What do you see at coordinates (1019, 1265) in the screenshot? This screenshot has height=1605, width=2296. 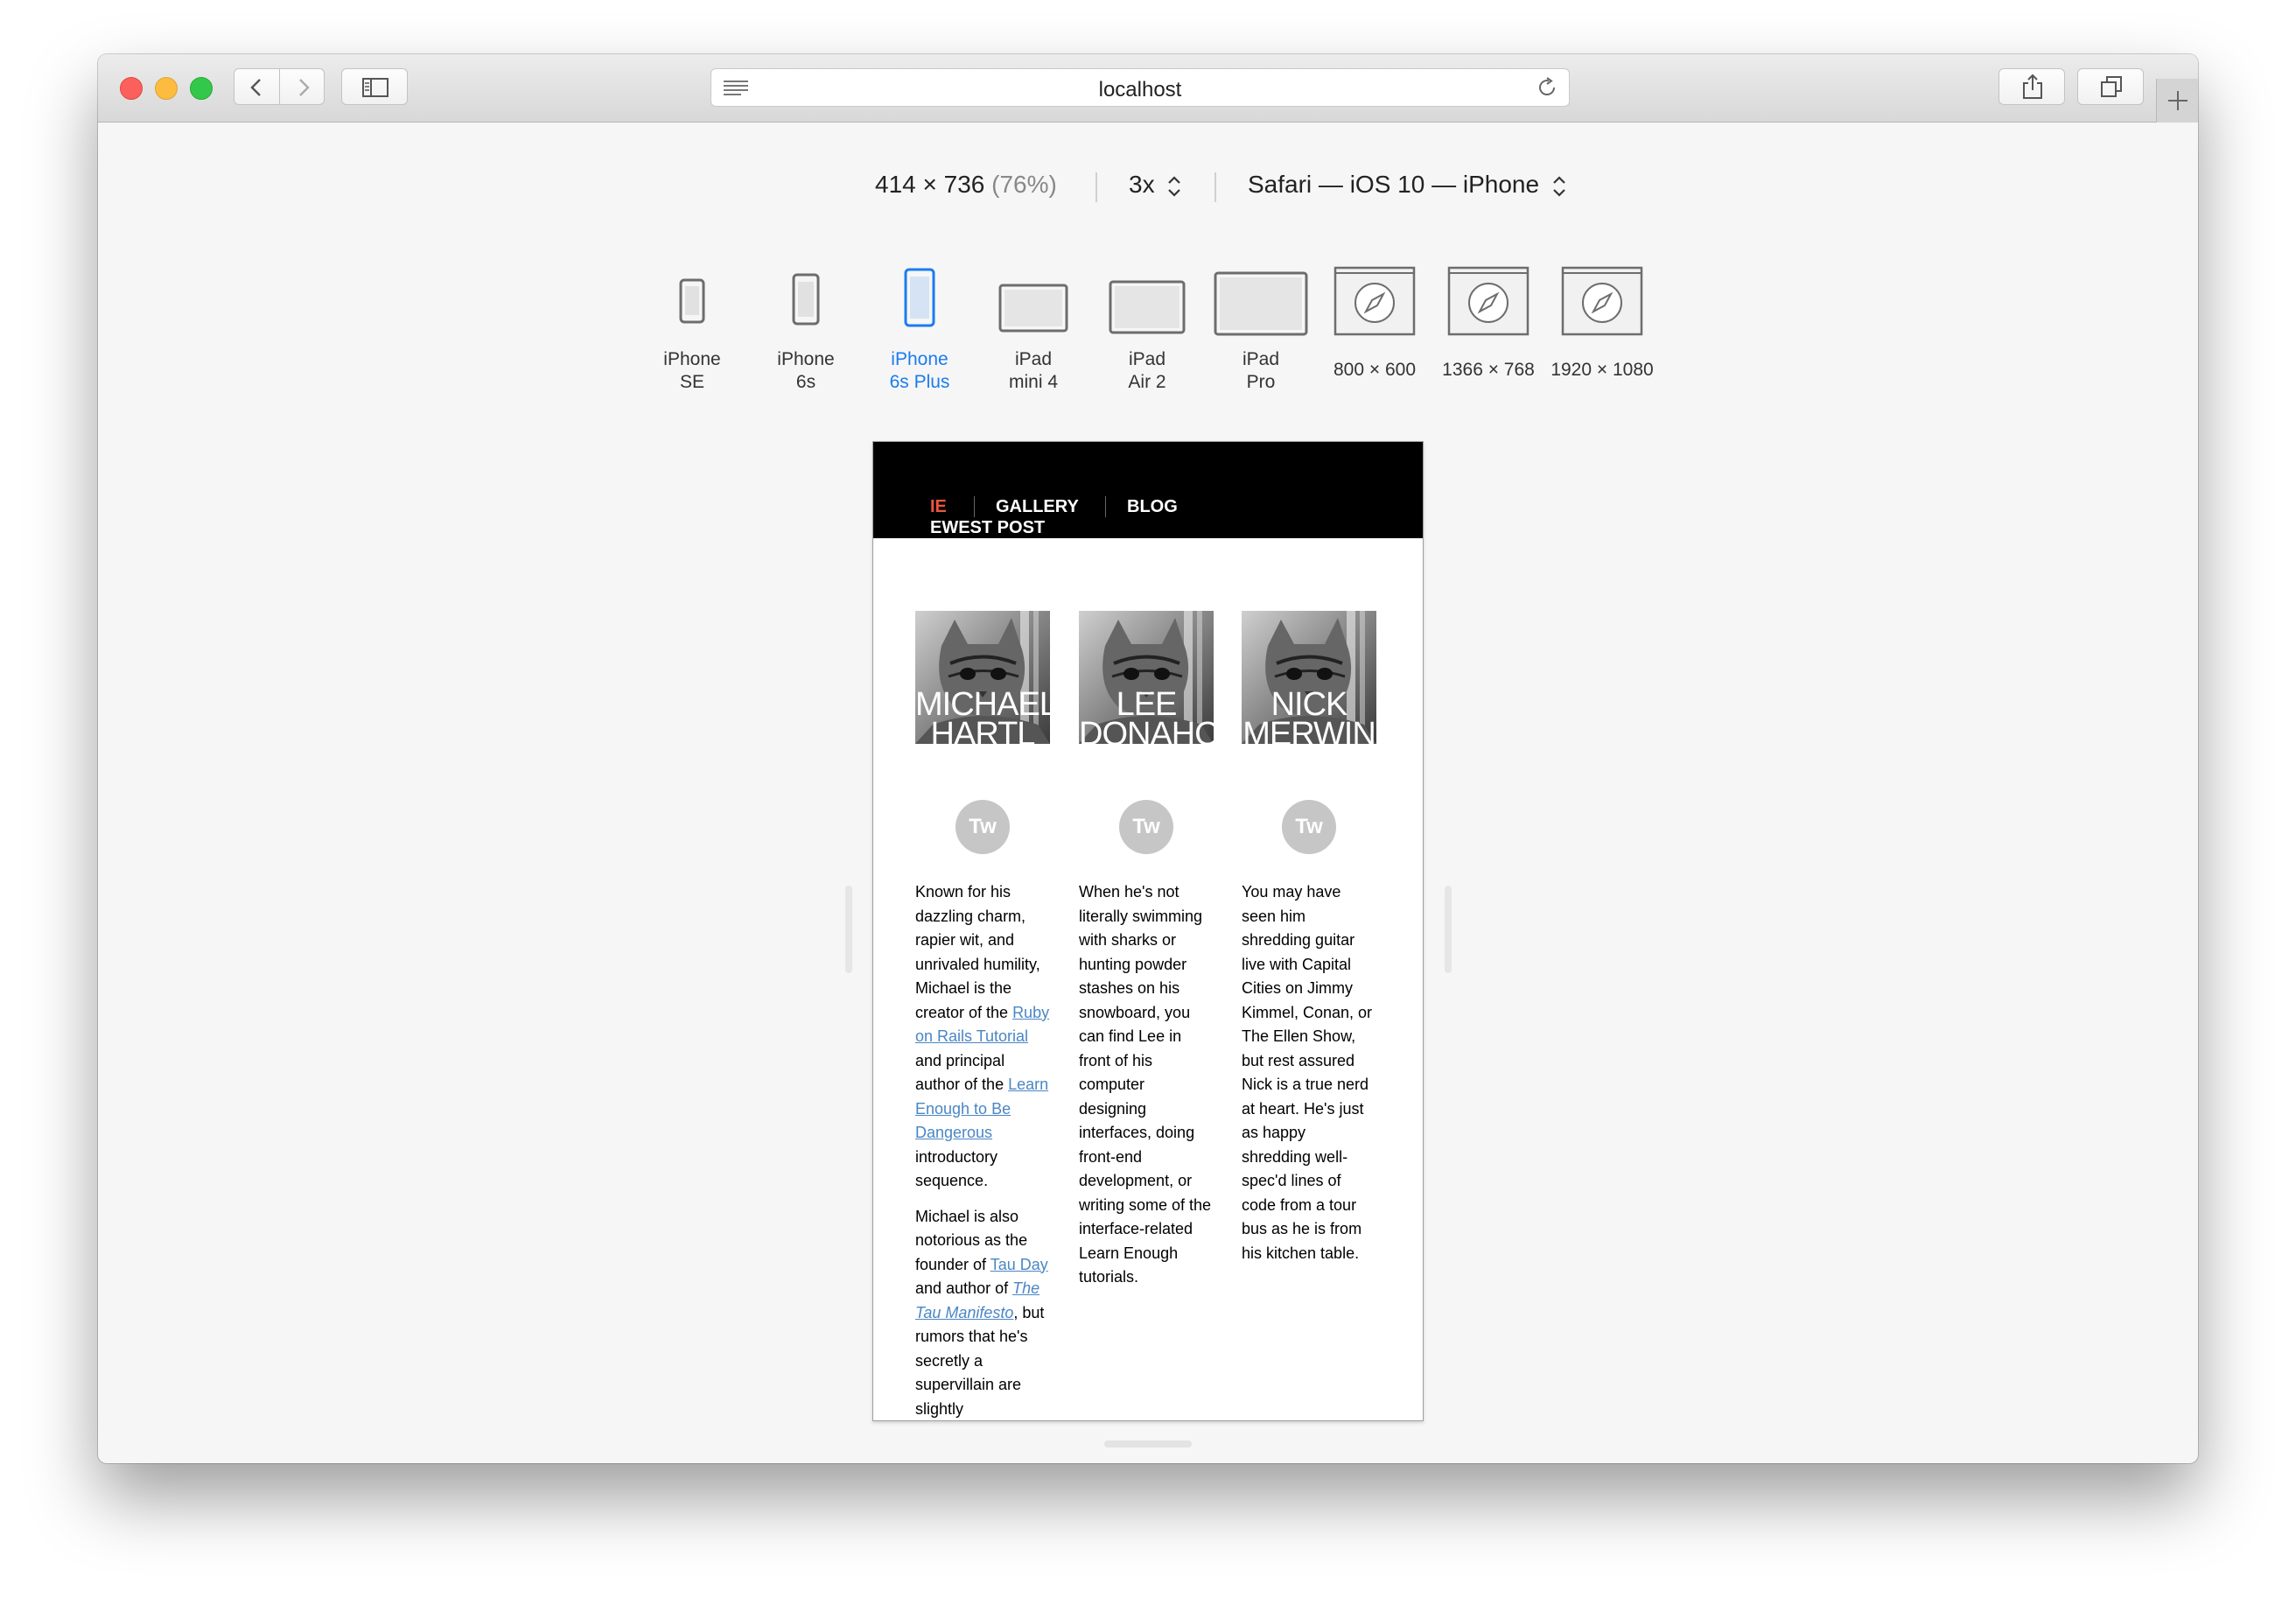 I see `bio-link: Tau Day` at bounding box center [1019, 1265].